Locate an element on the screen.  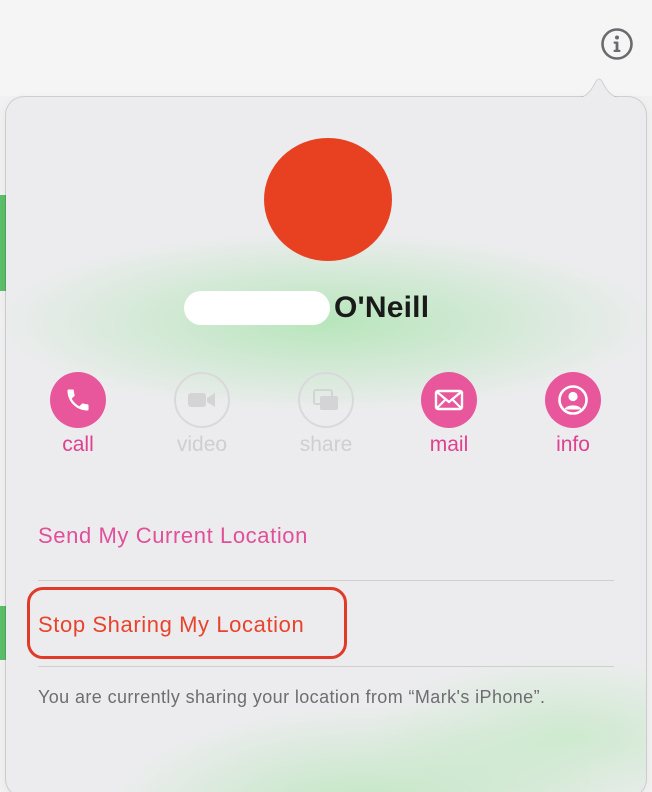
window-top-area is located at coordinates (326, 48).